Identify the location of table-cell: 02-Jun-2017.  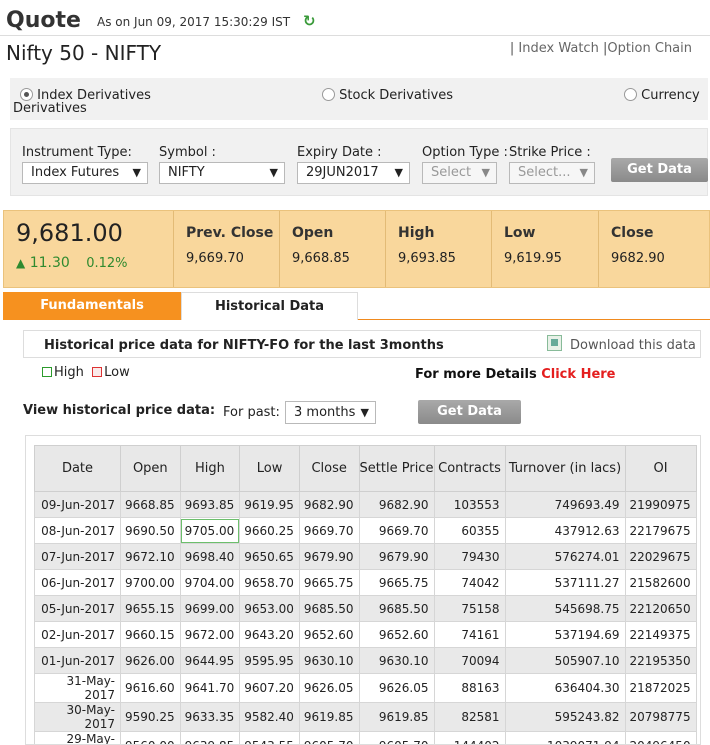
(77, 634).